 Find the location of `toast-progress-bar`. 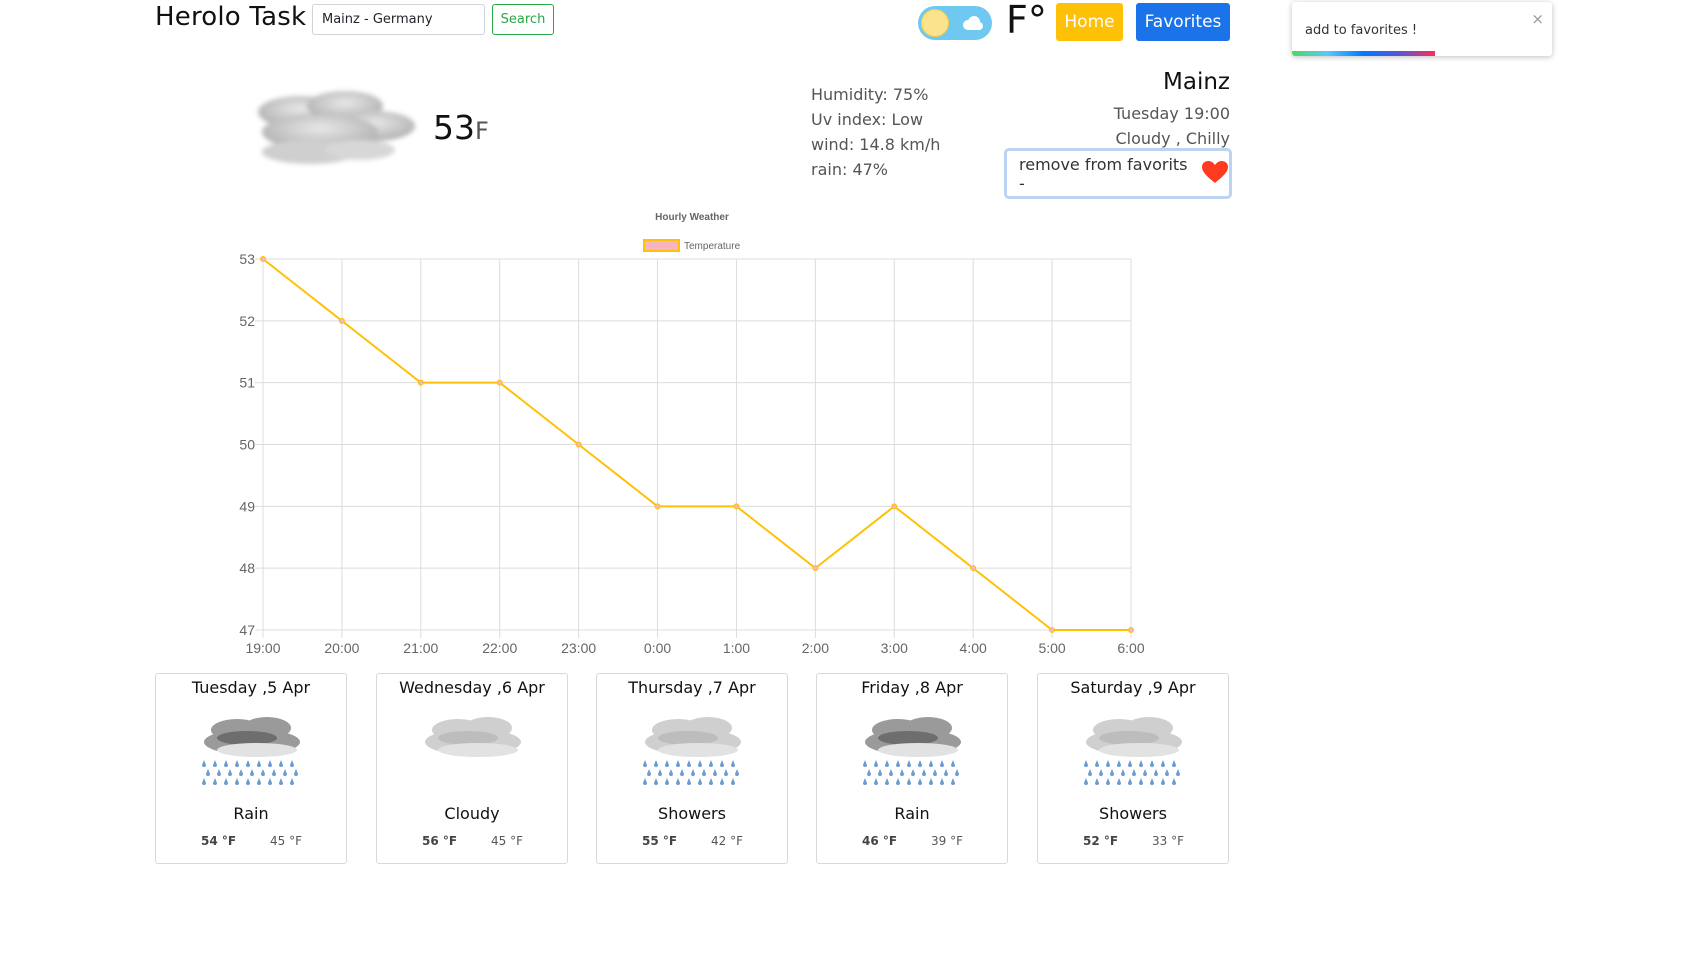

toast-progress-bar is located at coordinates (1363, 53).